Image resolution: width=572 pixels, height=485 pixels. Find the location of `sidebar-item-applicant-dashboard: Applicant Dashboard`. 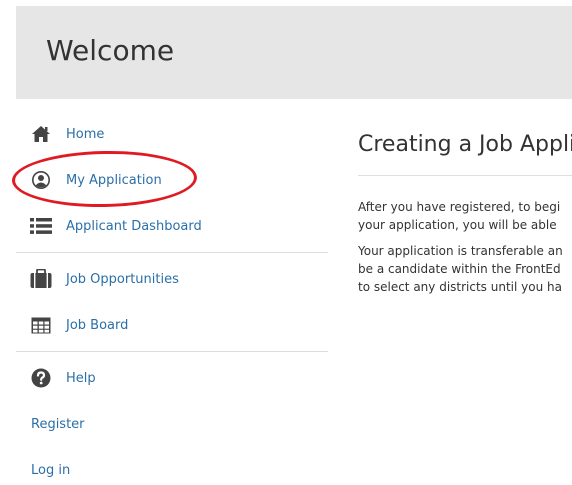

sidebar-item-applicant-dashboard: Applicant Dashboard is located at coordinates (172, 226).